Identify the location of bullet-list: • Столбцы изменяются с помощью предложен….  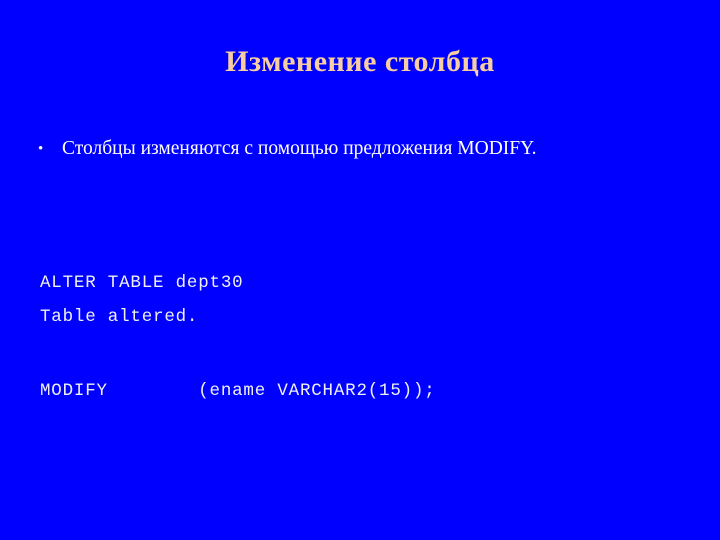
(358, 149).